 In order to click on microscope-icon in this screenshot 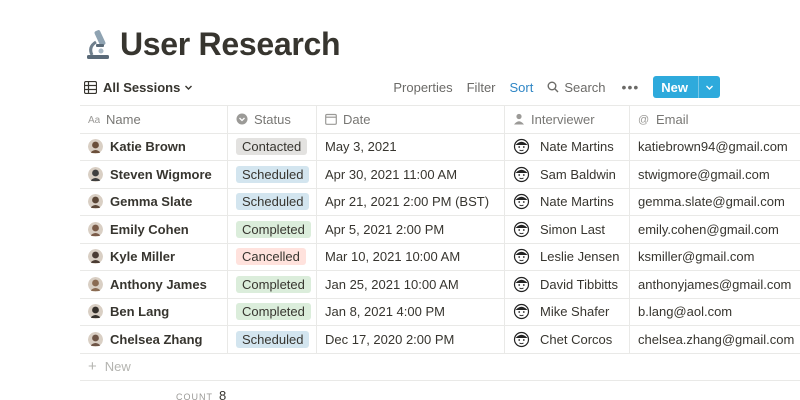, I will do `click(98, 44)`.